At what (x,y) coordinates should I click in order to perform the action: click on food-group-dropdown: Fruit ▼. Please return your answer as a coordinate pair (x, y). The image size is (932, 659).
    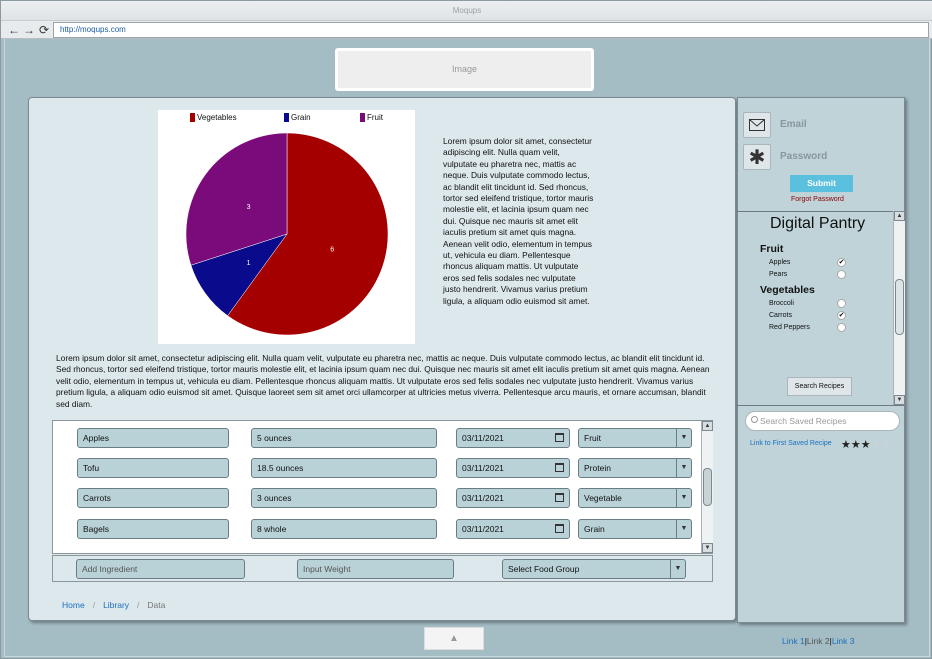
    Looking at the image, I should click on (635, 438).